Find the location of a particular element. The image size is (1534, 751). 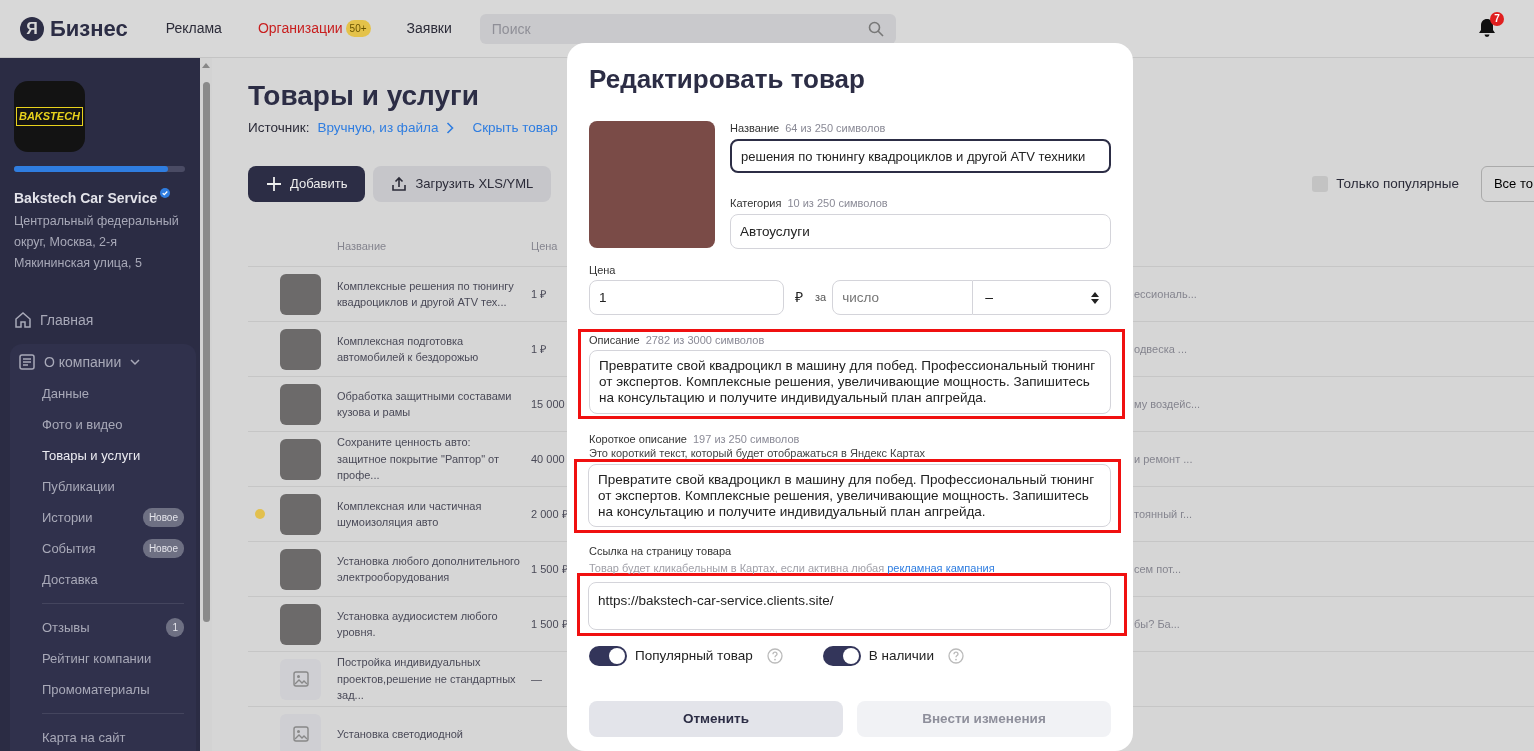

page-title: Товары и услуги is located at coordinates (363, 96).